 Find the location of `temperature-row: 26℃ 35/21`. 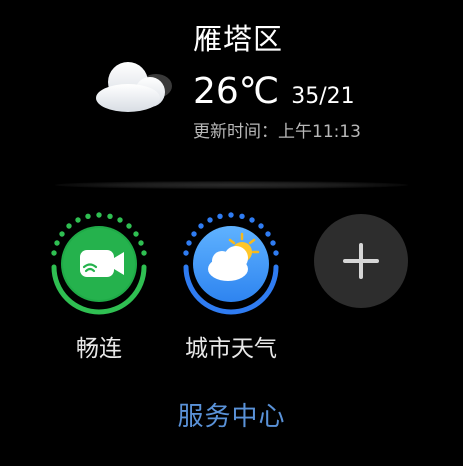

temperature-row: 26℃ 35/21 is located at coordinates (274, 92).